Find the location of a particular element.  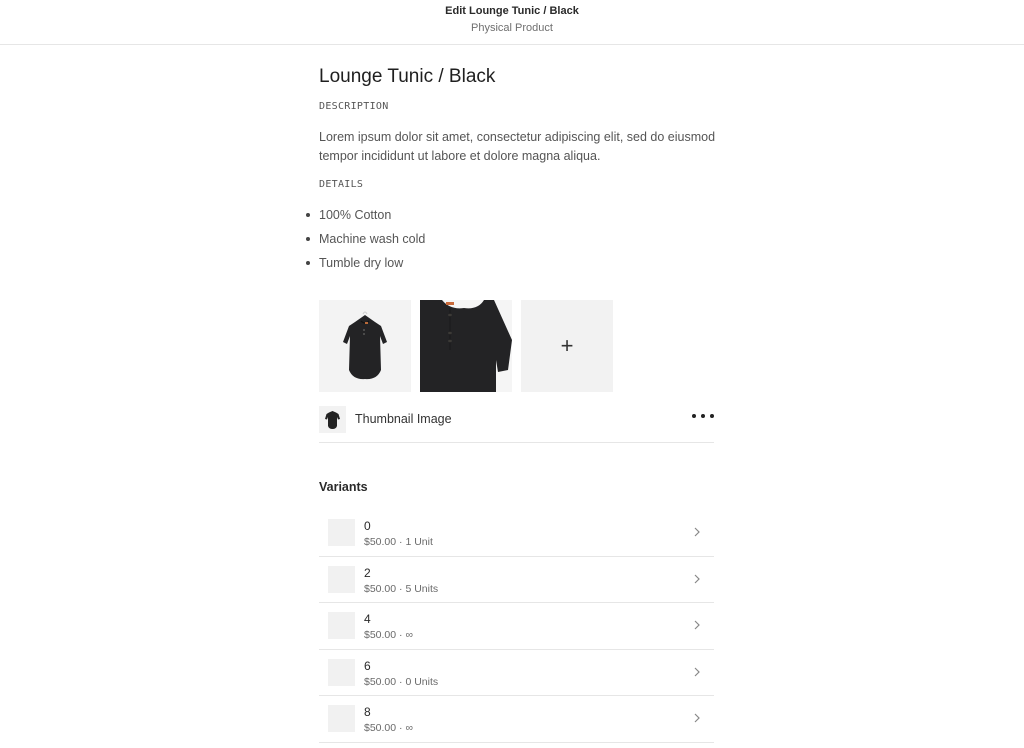

variant-price-stock: $50.00 · 1 Unit is located at coordinates (398, 542).